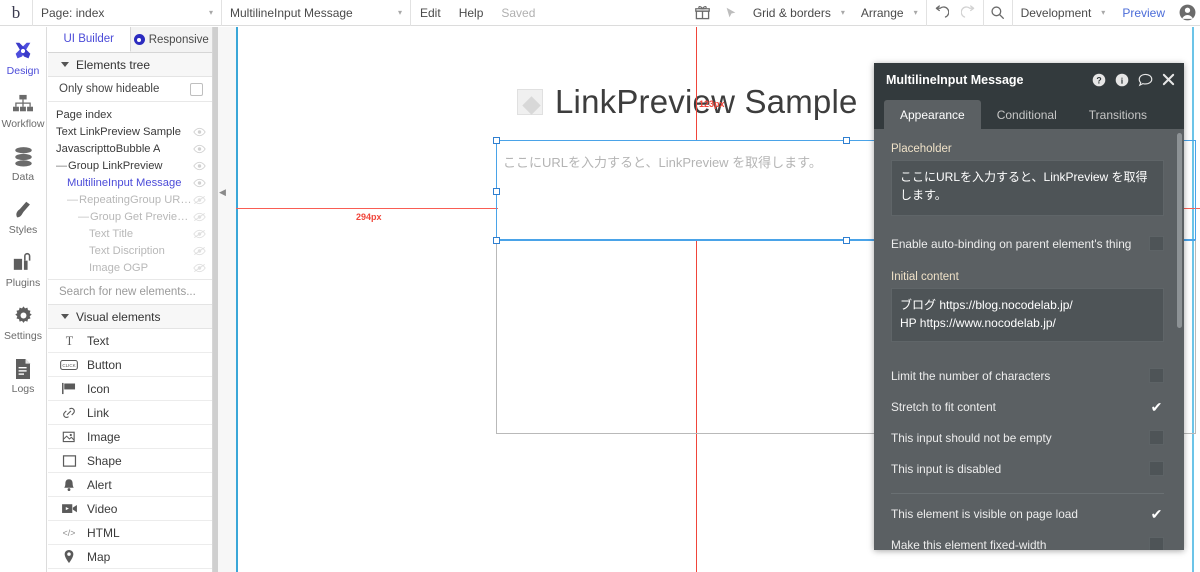  Describe the element at coordinates (23, 216) in the screenshot. I see `rail-item-styles: Styles` at that location.